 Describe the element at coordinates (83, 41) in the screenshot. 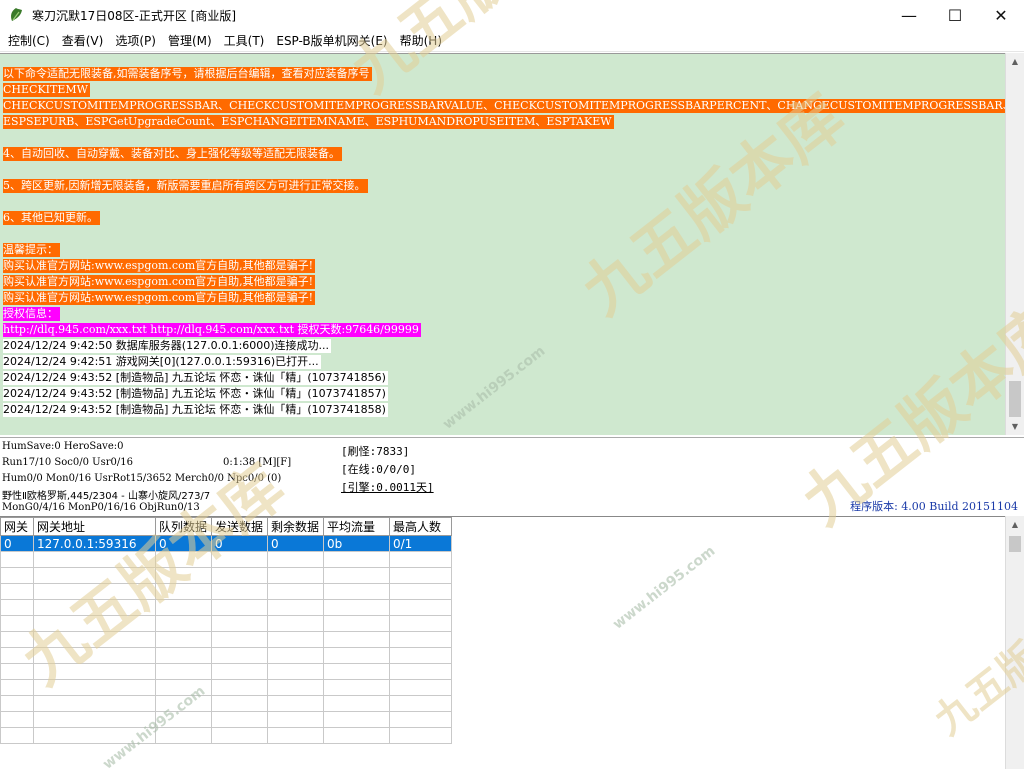

I see `menu-view: 查看(V)` at that location.